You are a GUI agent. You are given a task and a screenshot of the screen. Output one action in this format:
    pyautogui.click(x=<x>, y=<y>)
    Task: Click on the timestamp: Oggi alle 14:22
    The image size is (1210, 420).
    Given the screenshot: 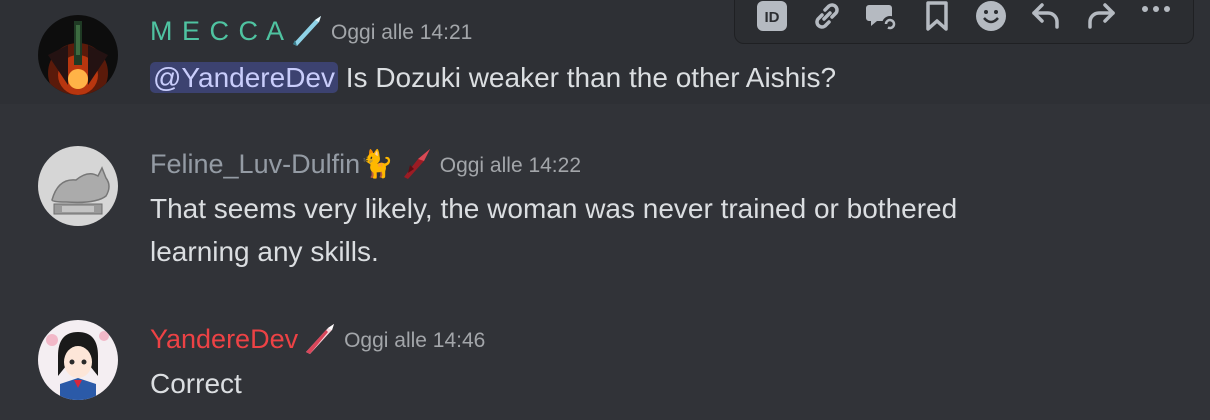 What is the action you would take?
    pyautogui.click(x=510, y=166)
    